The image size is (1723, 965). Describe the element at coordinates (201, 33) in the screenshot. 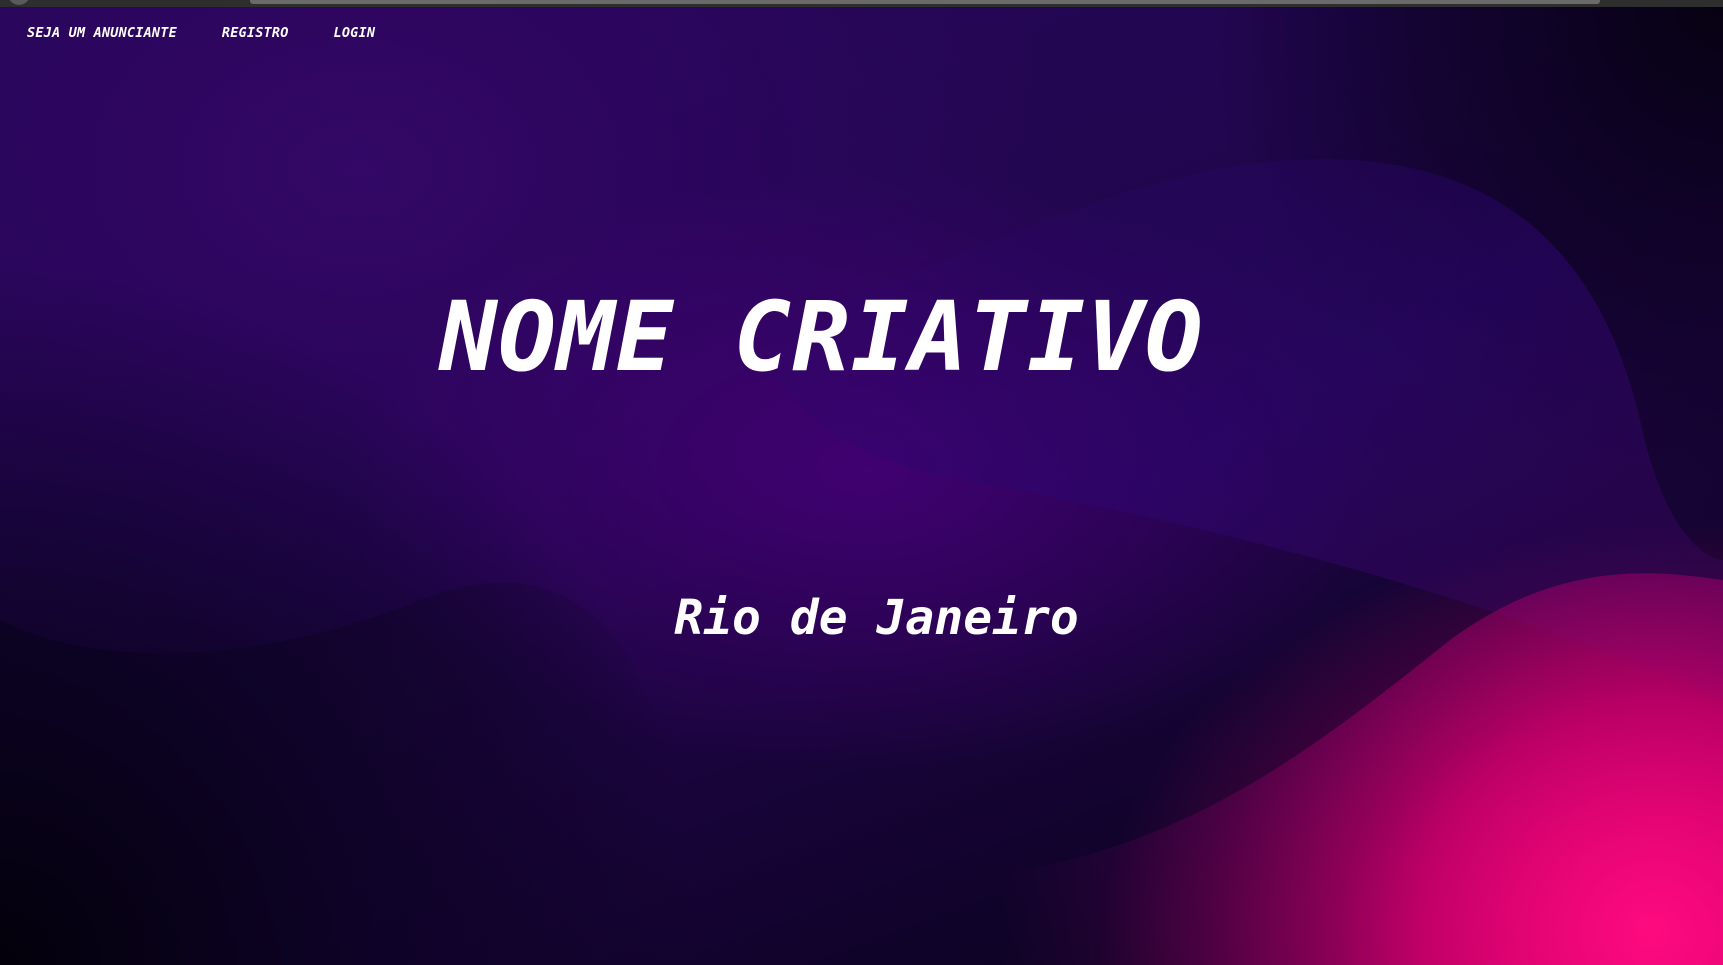

I see `top-nav: SEJA UM ANUNCIANTE REGISTRO LOGIN` at that location.